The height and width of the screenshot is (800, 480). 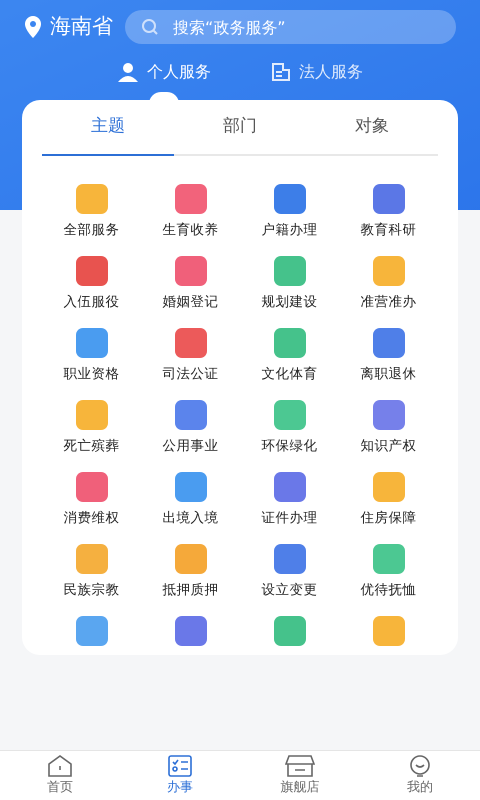 I want to click on service-label: 出境入境, so click(x=190, y=518).